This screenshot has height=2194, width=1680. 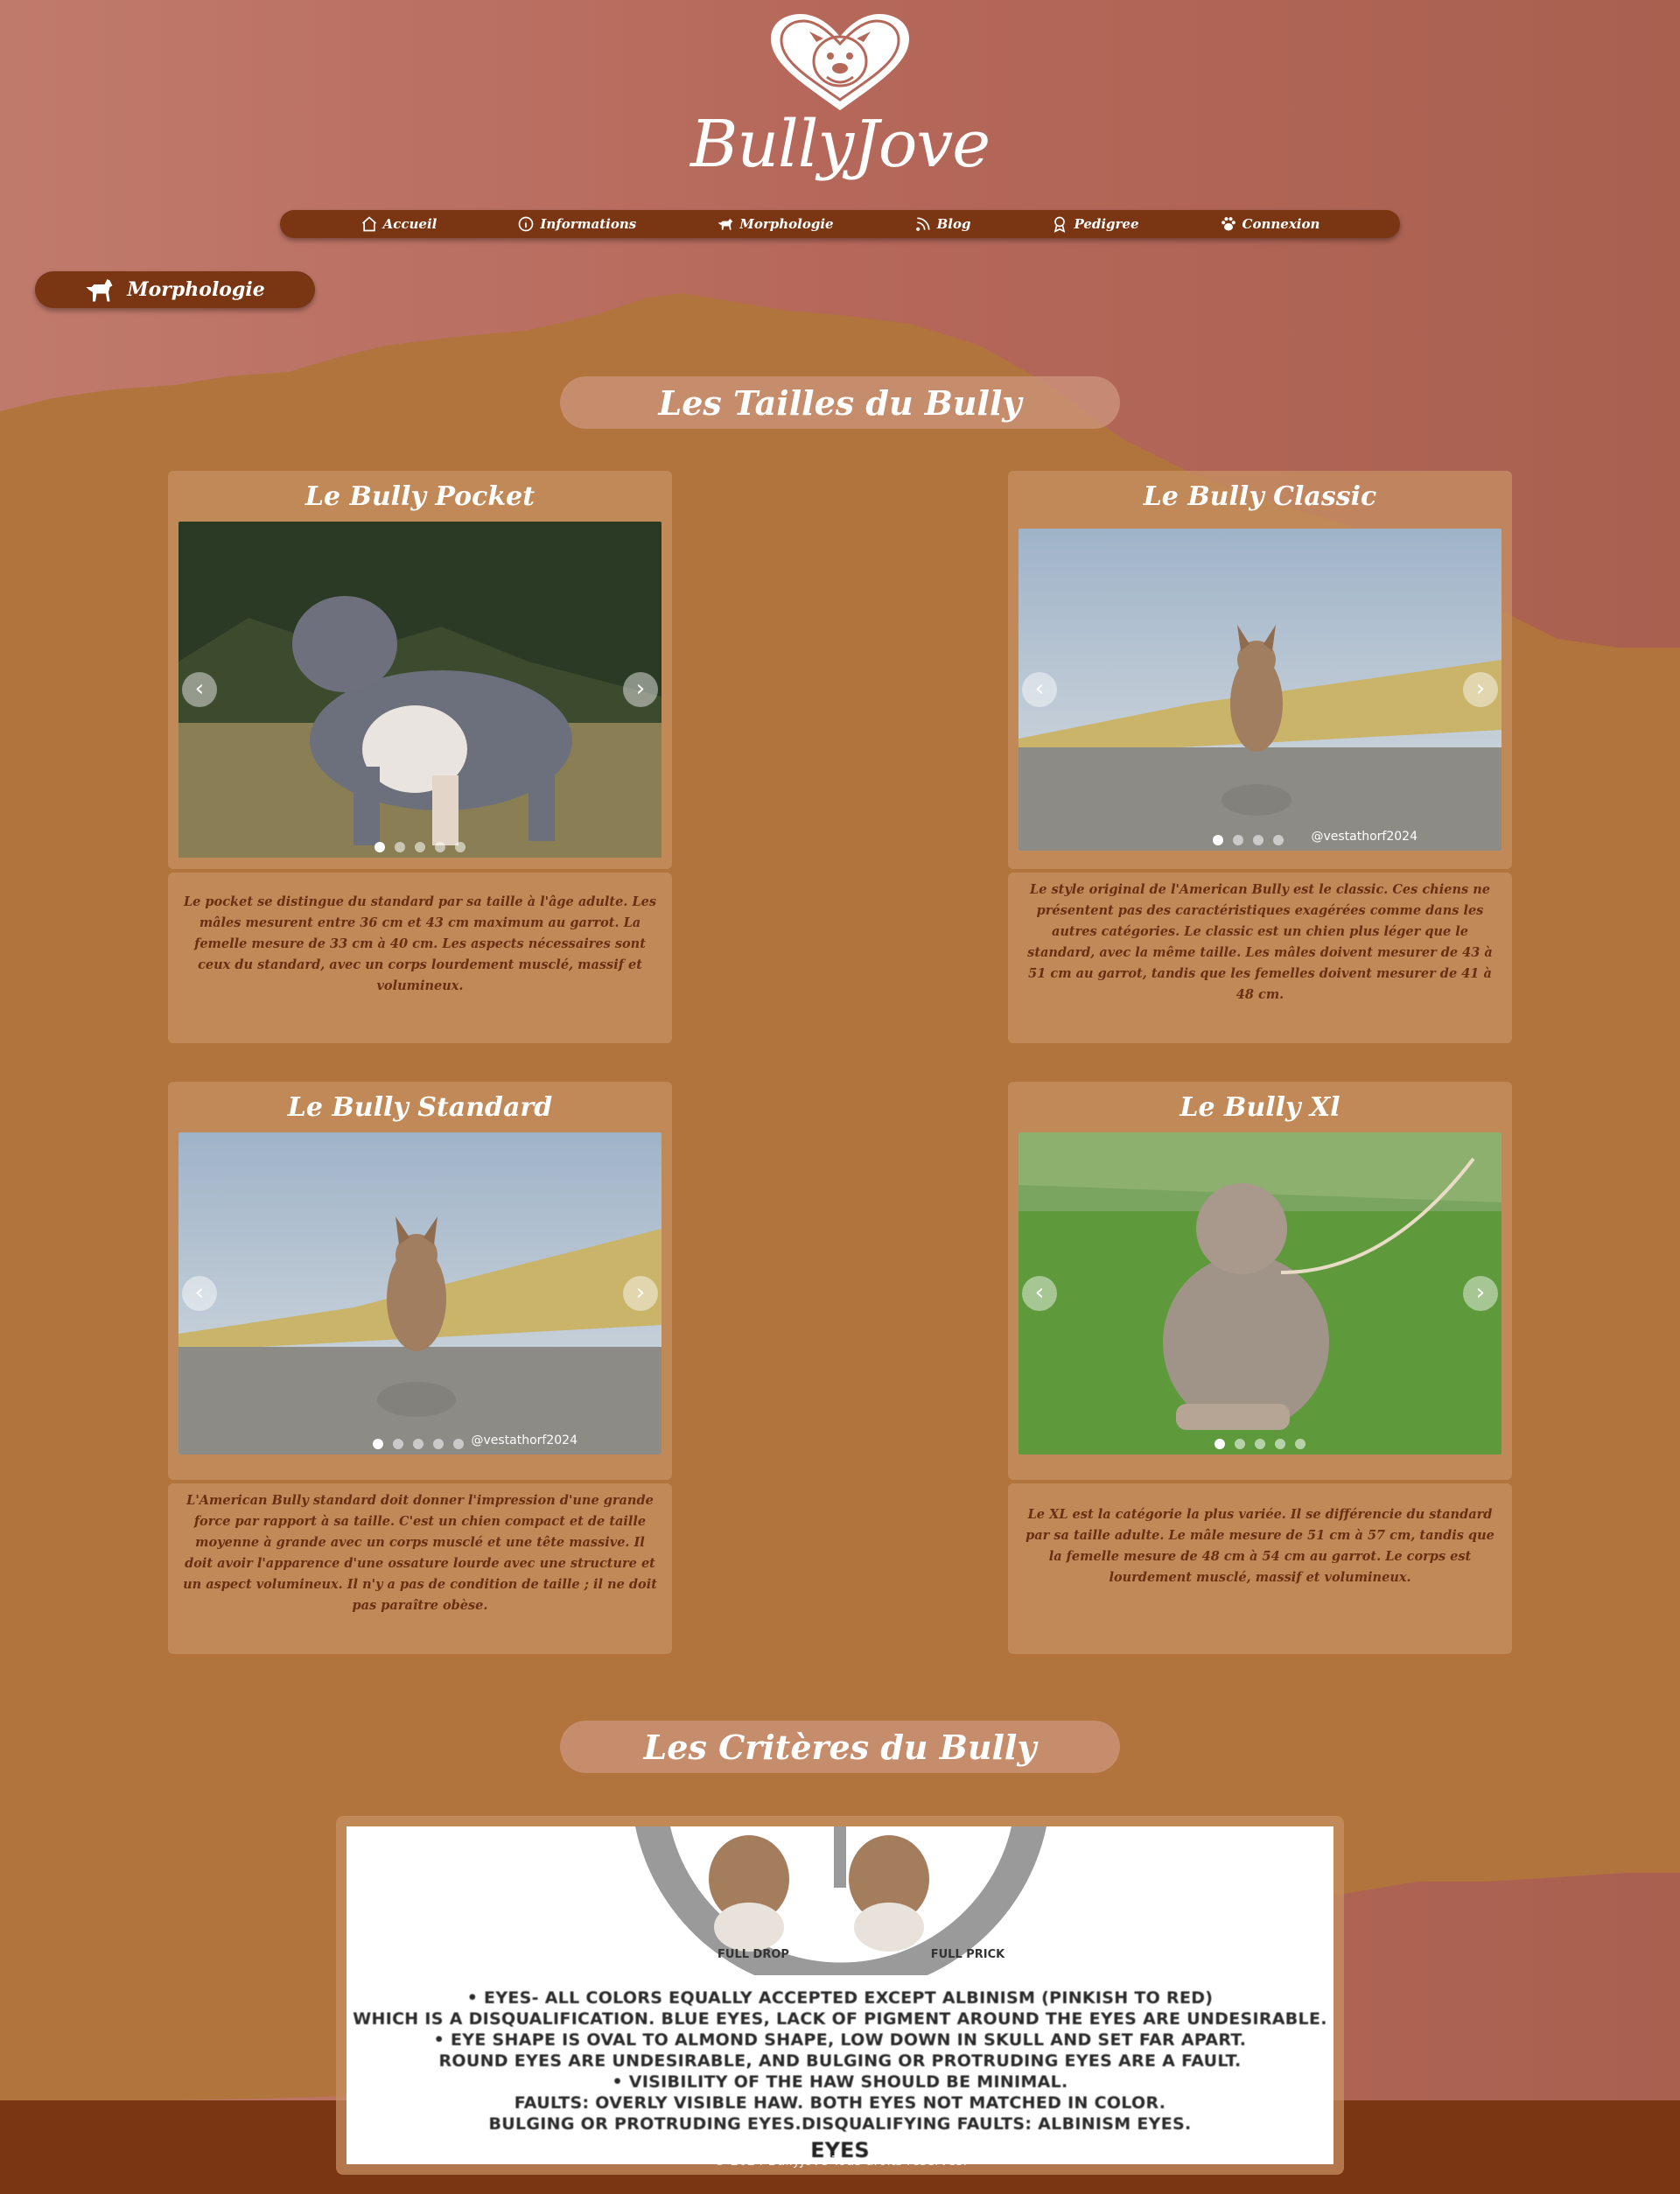 I want to click on nav-item-pedigree: Pedigree, so click(x=1095, y=224).